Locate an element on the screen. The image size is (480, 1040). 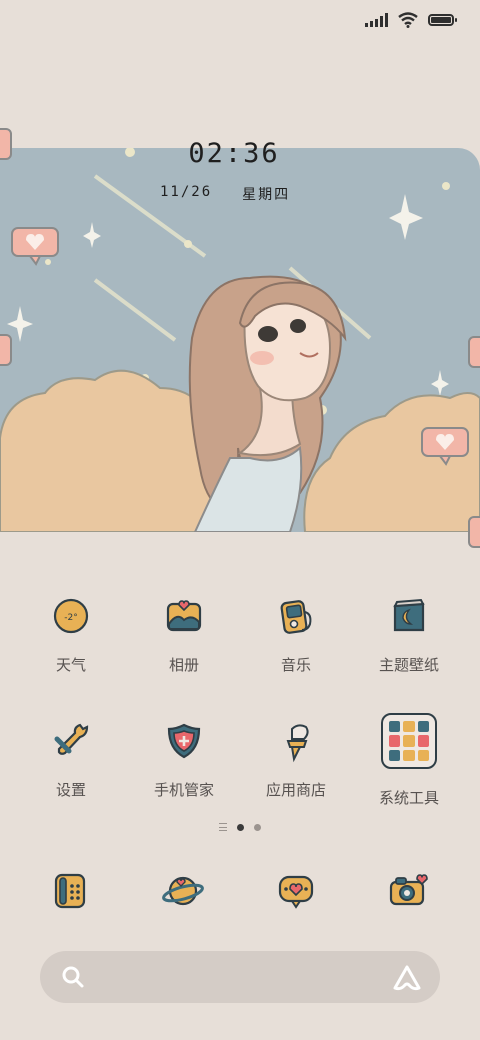
themes-icon is located at coordinates (409, 615).